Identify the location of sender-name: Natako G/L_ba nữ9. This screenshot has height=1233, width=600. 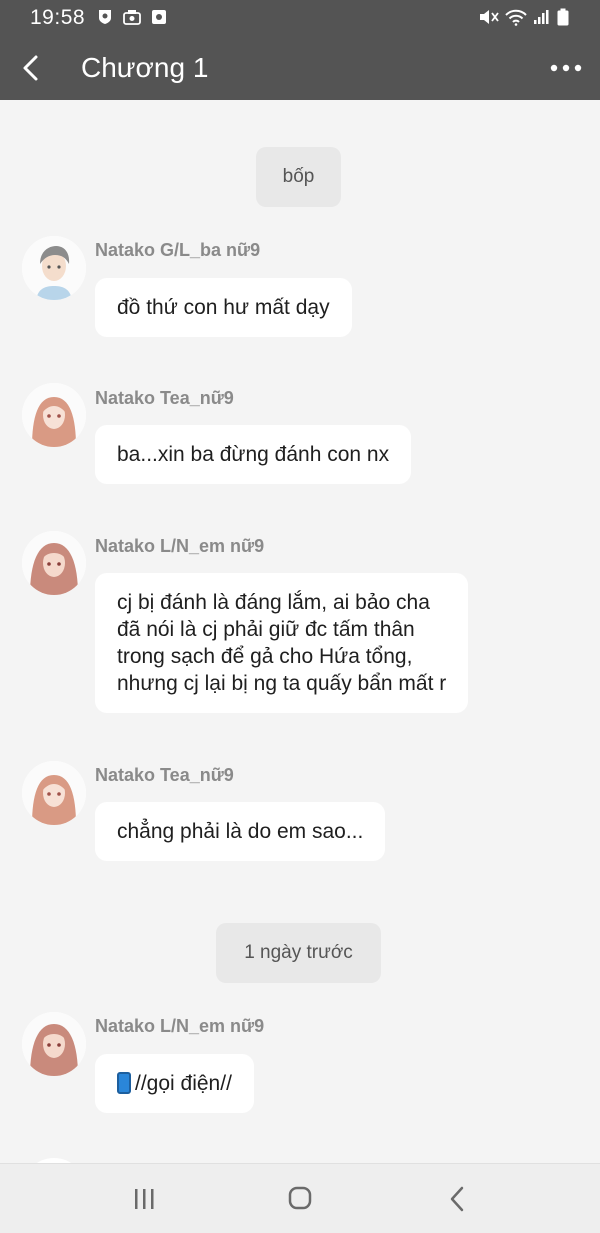
(178, 250).